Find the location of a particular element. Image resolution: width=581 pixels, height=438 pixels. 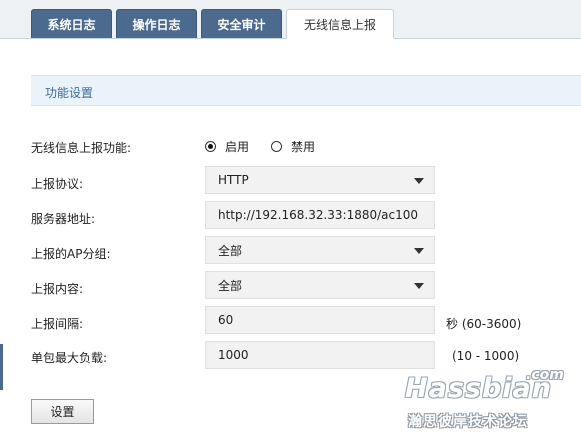

tab-wireless-report: 无线信息上报 is located at coordinates (340, 24).